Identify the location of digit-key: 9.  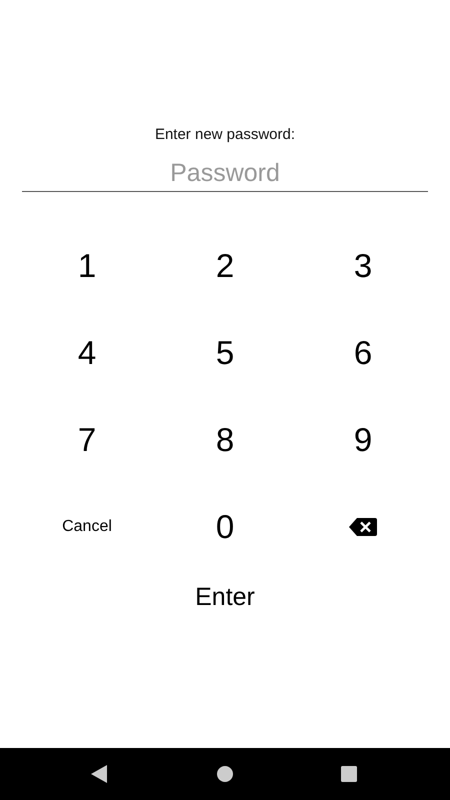
(363, 439).